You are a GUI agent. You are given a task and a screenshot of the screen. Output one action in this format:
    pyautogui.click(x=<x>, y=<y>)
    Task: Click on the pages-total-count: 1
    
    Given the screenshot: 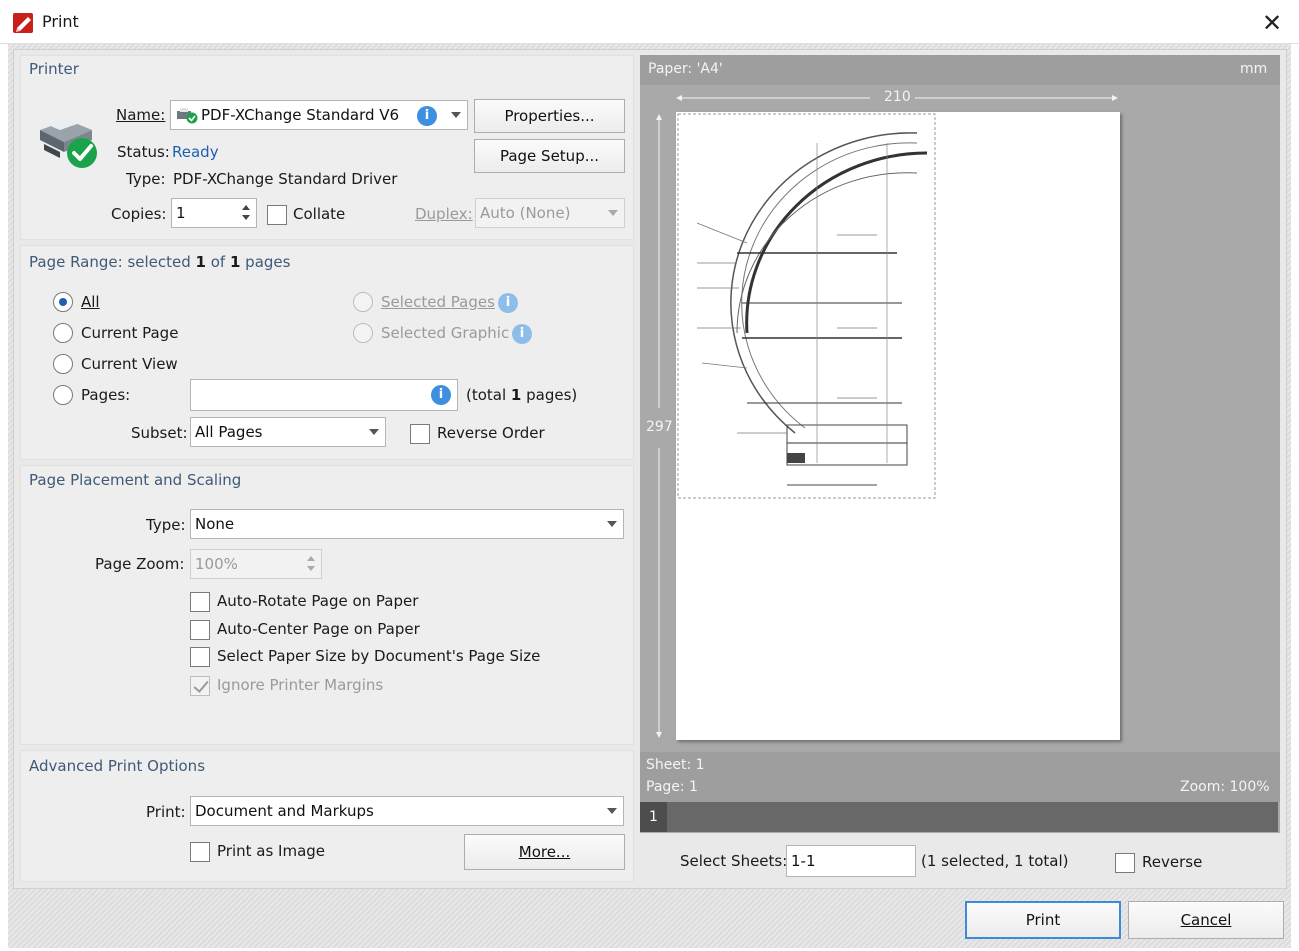 What is the action you would take?
    pyautogui.click(x=516, y=395)
    